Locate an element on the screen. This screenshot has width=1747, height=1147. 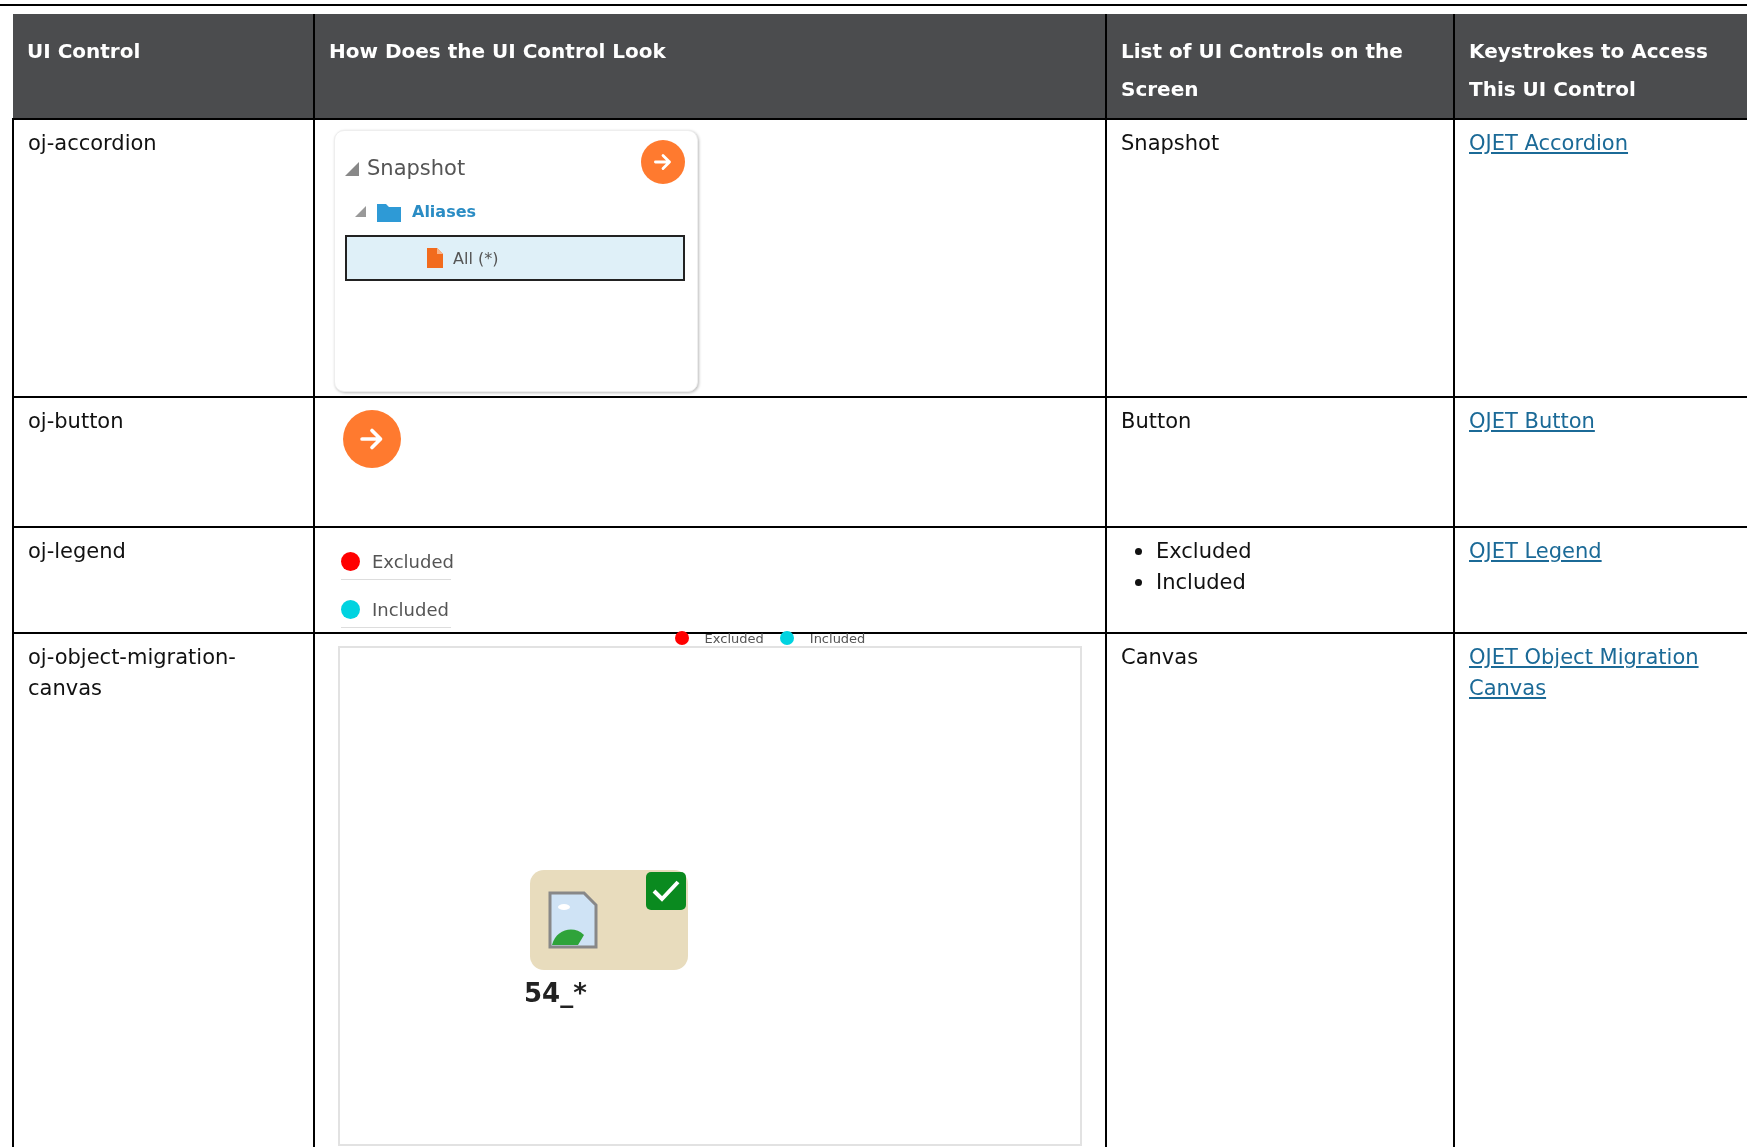
cell-text: Button is located at coordinates (1157, 421).